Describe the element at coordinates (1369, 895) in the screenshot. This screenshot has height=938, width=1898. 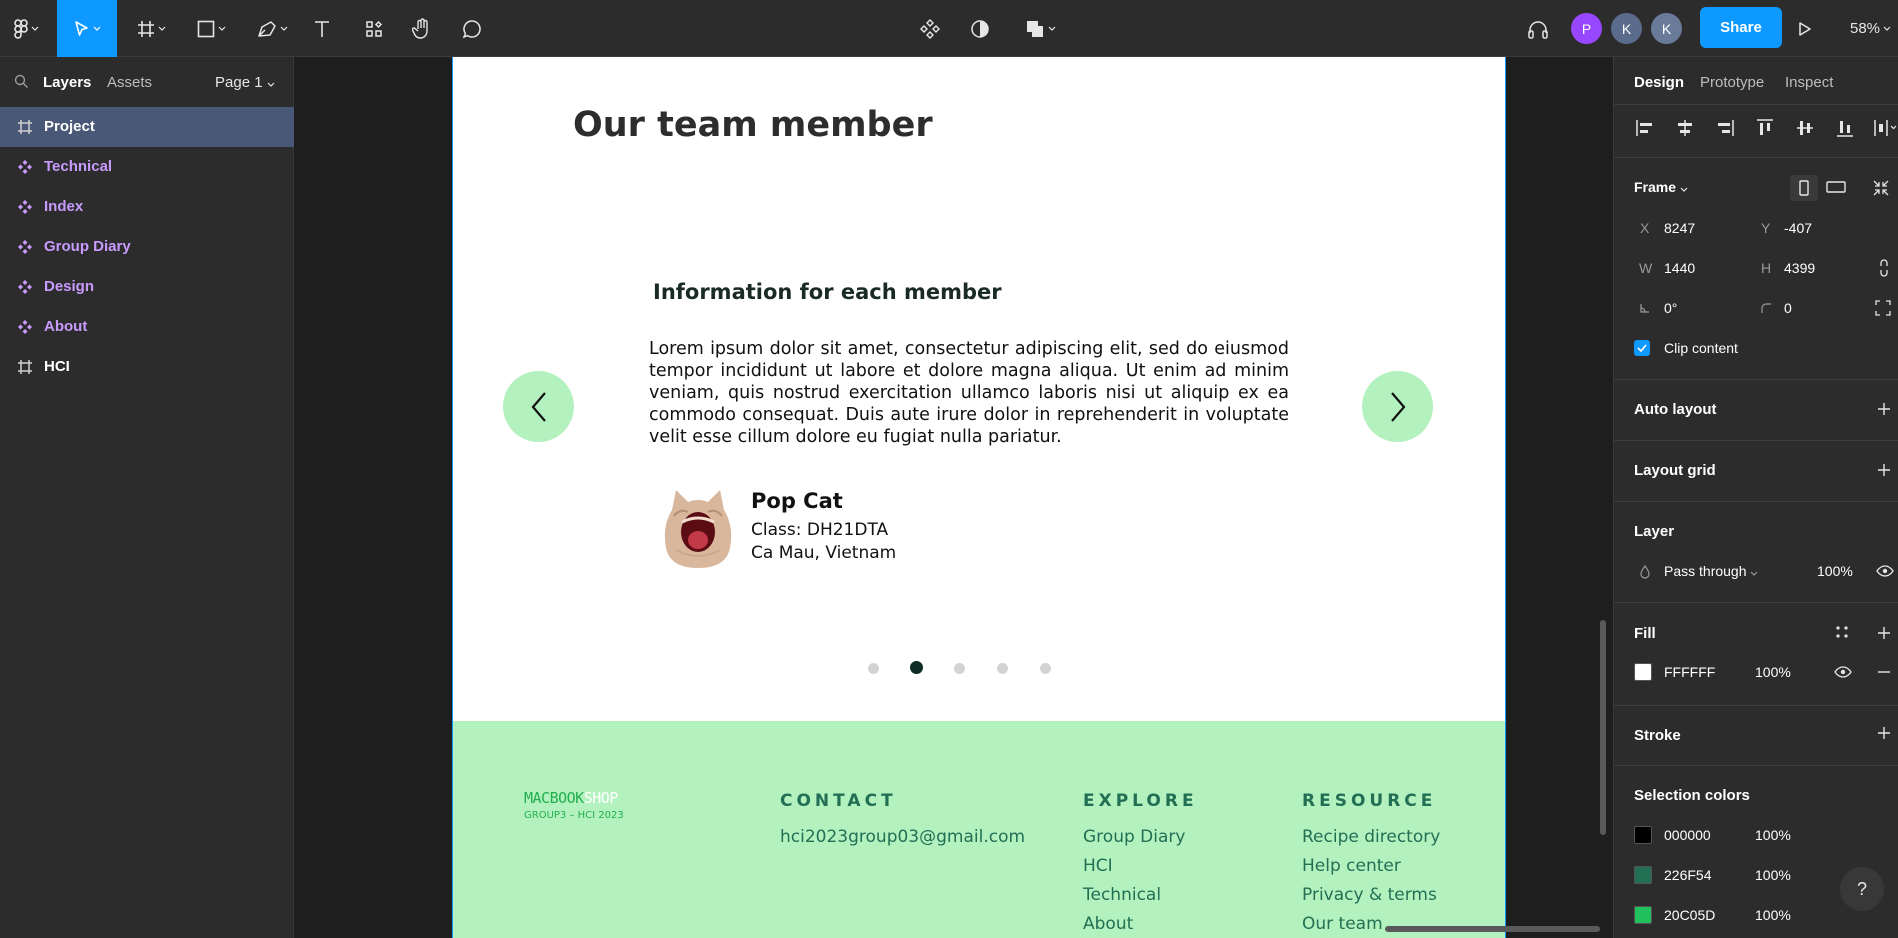
I see `footer-link: Privacy & terms` at that location.